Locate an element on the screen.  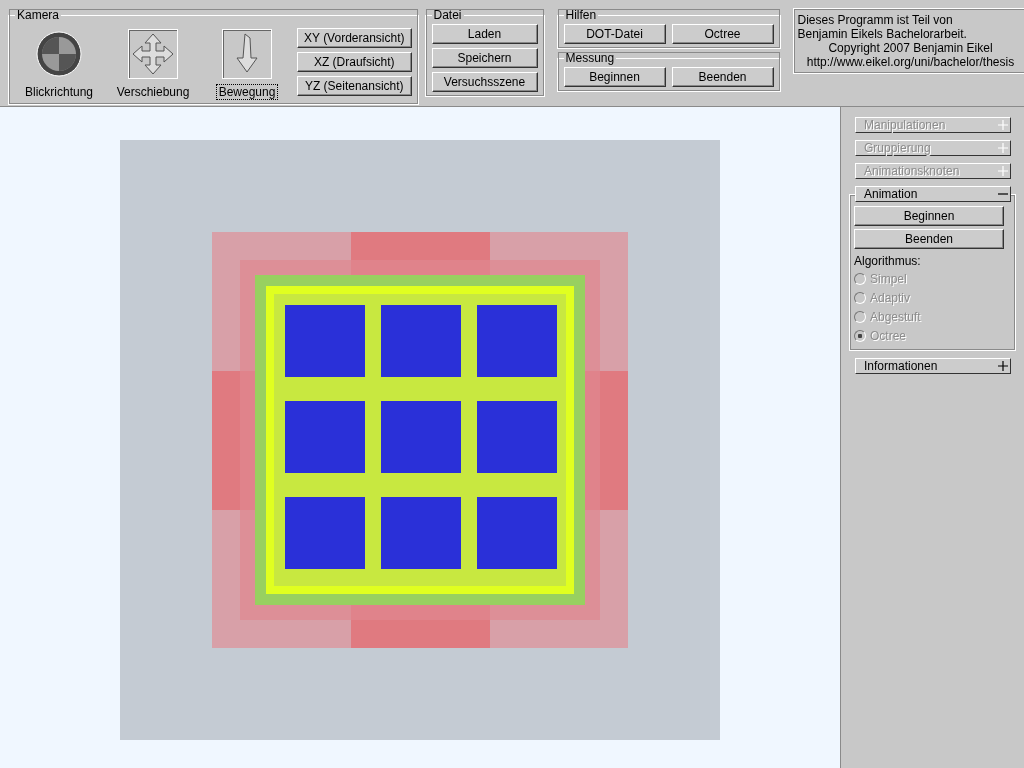
section-title: Gruppierung is located at coordinates (897, 148).